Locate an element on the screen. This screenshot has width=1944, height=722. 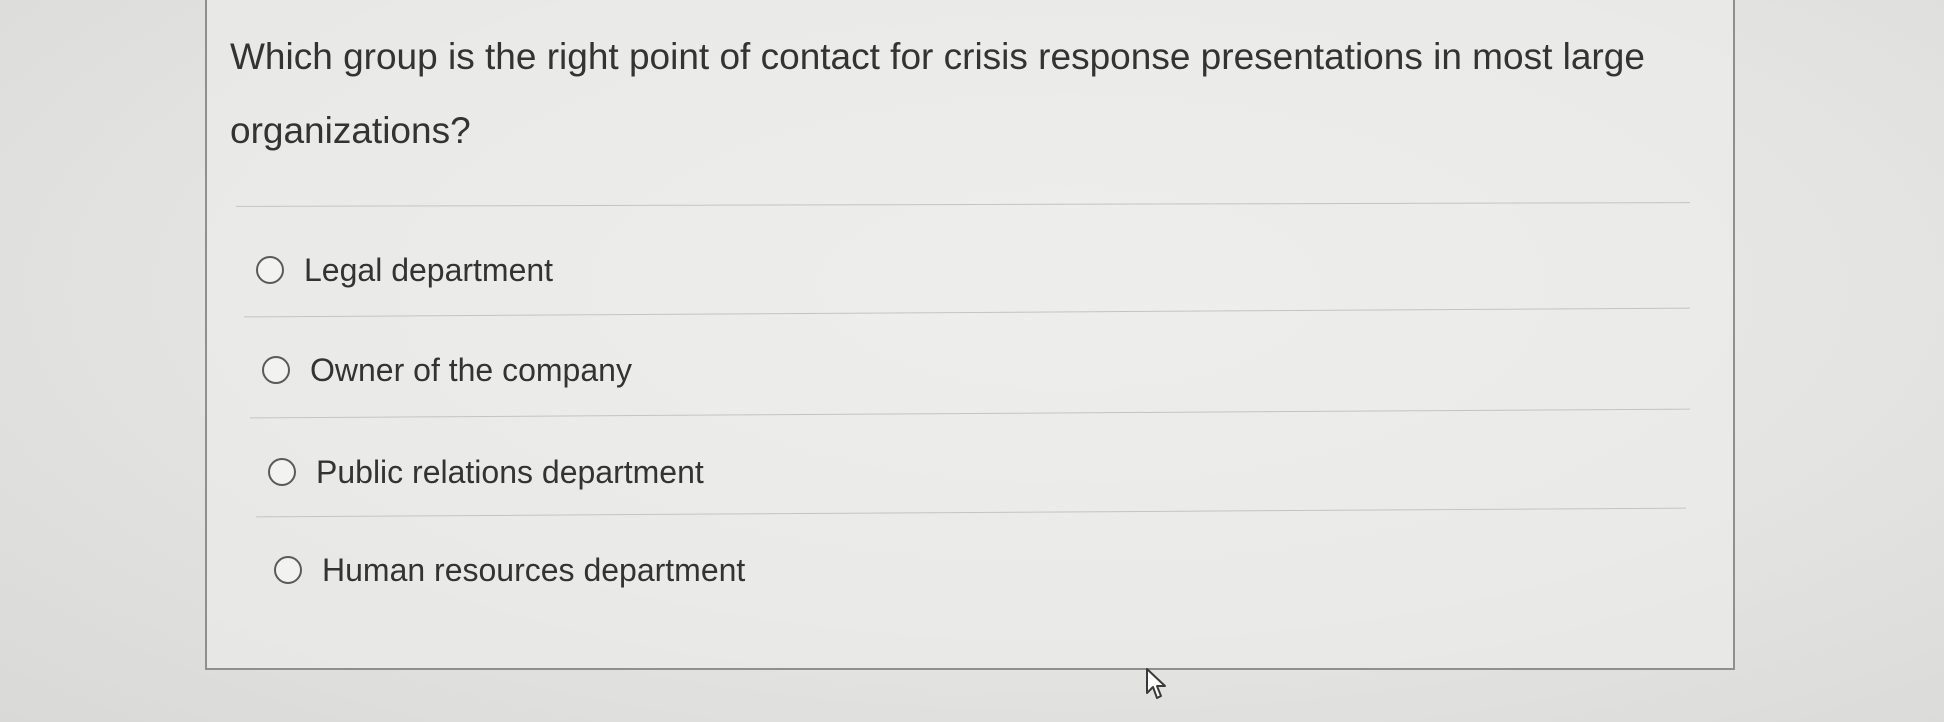
option-public-relations-department: Public relations department is located at coordinates (486, 472).